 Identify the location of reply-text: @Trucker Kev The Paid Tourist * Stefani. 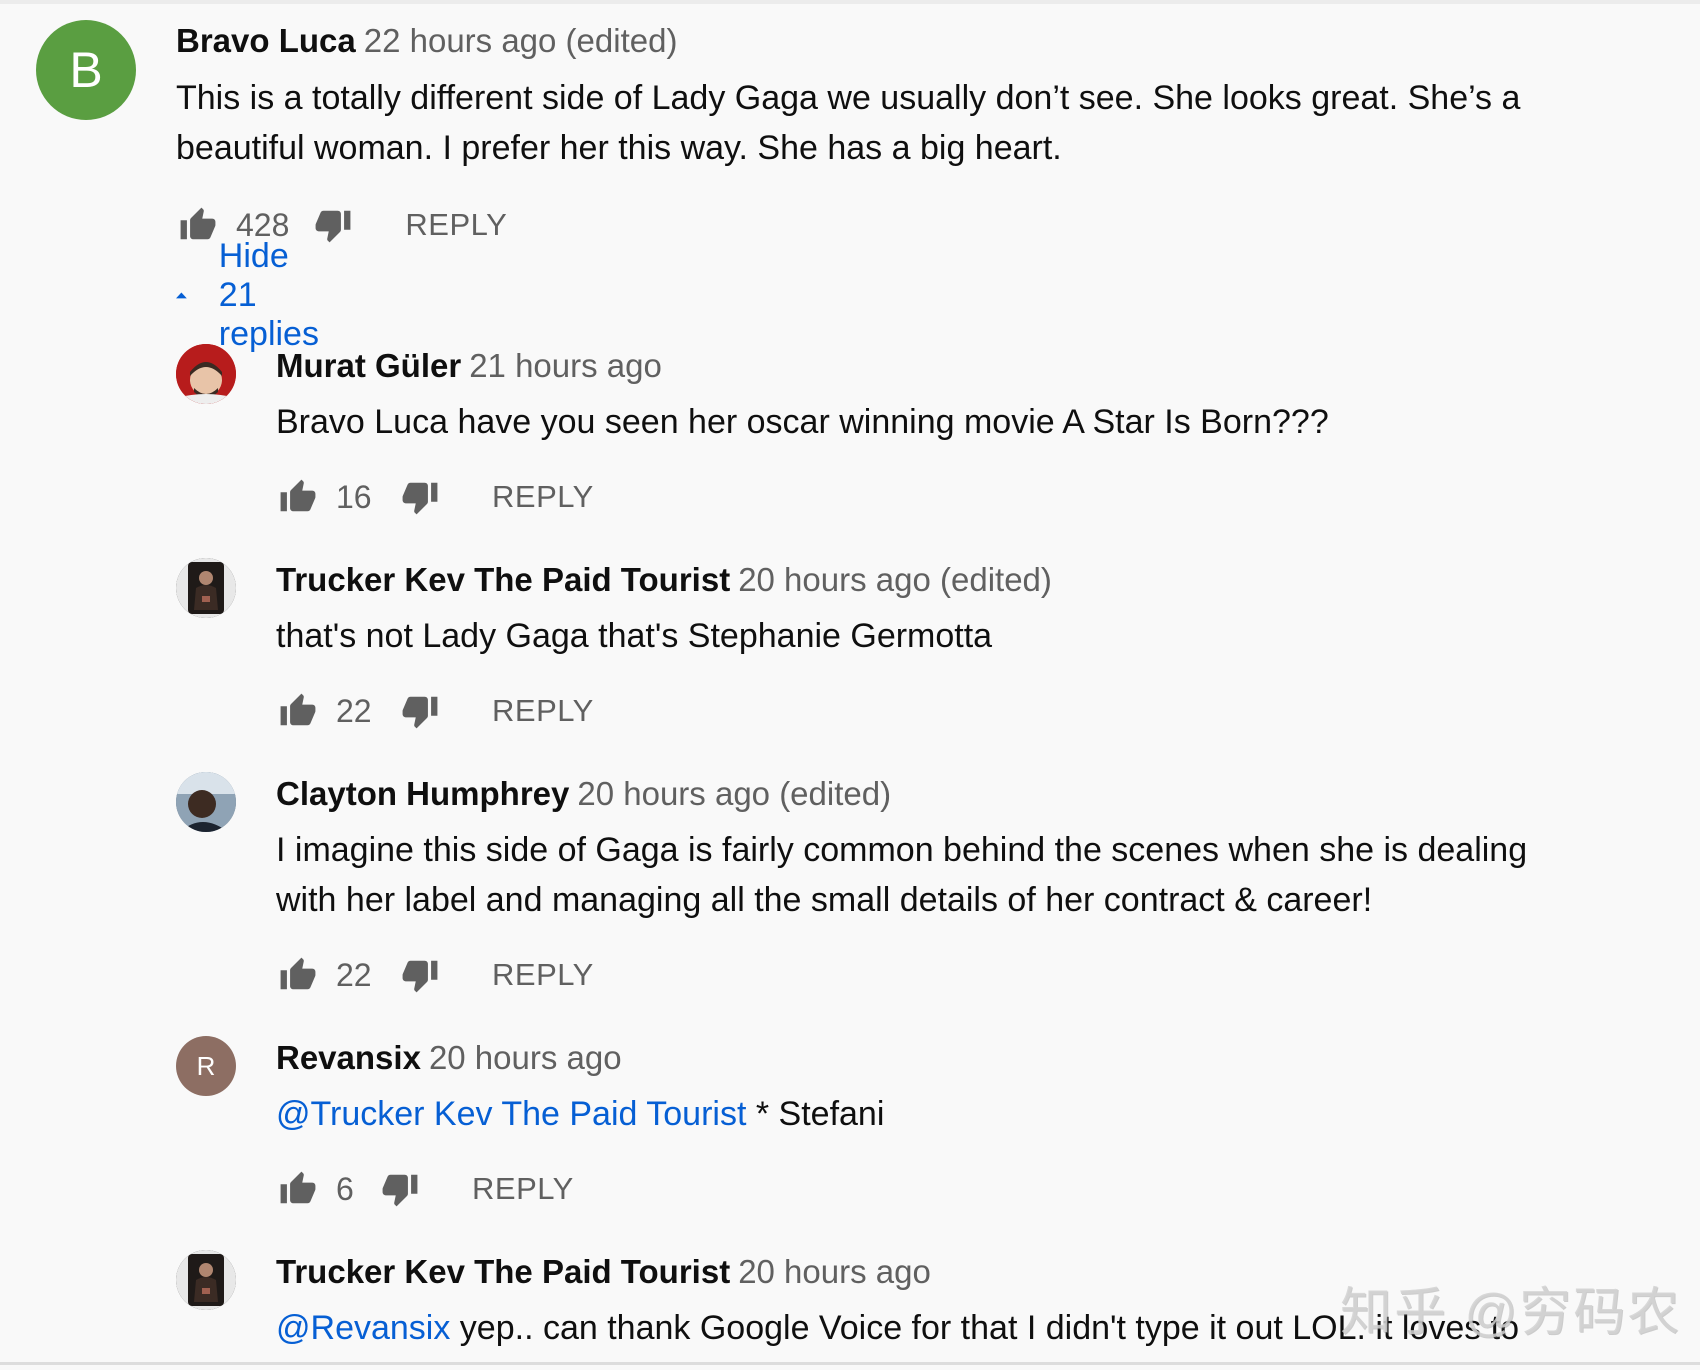
(580, 1114).